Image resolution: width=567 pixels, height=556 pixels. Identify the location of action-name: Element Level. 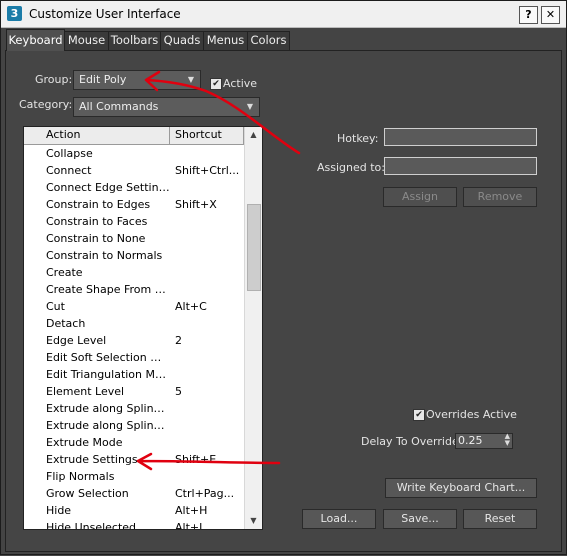
(85, 391).